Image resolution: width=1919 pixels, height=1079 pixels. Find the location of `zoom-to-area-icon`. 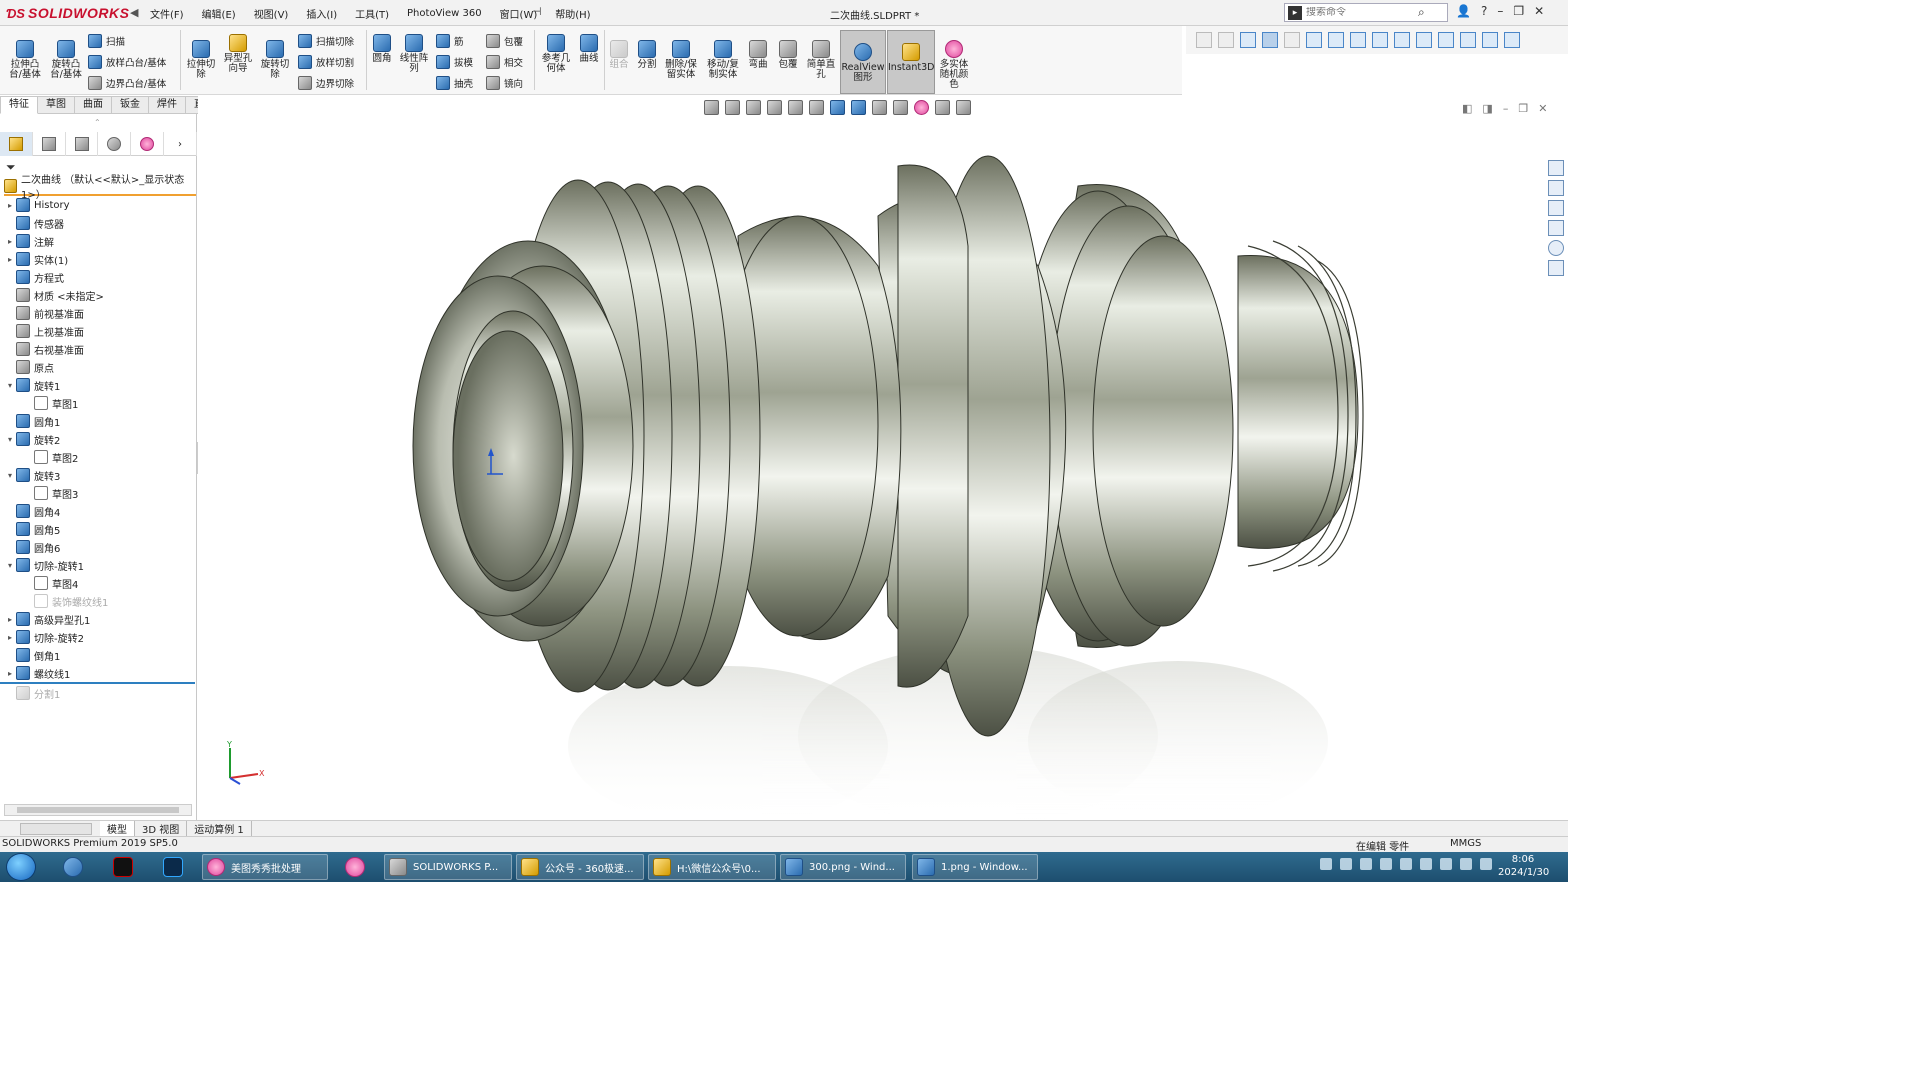

zoom-to-area-icon is located at coordinates (753, 107).